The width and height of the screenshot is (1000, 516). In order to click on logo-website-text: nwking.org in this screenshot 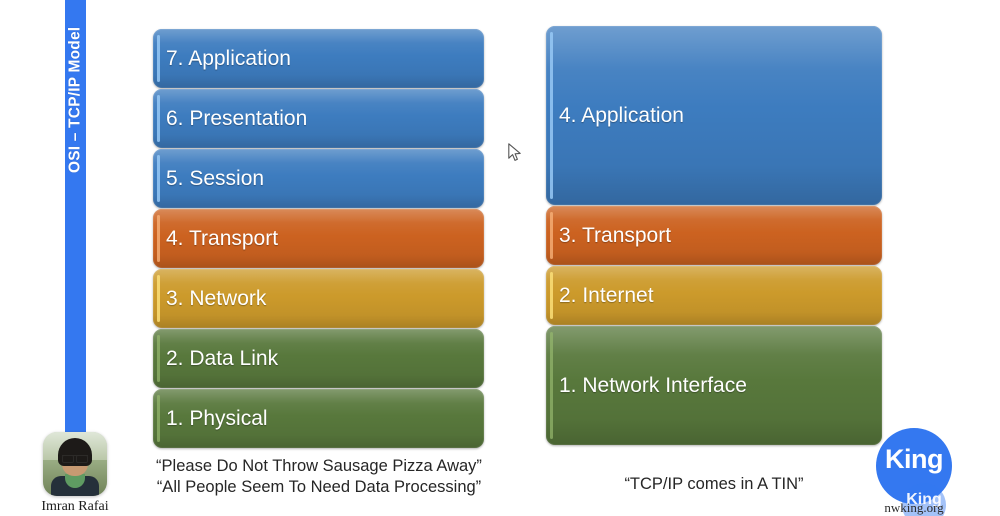, I will do `click(914, 507)`.